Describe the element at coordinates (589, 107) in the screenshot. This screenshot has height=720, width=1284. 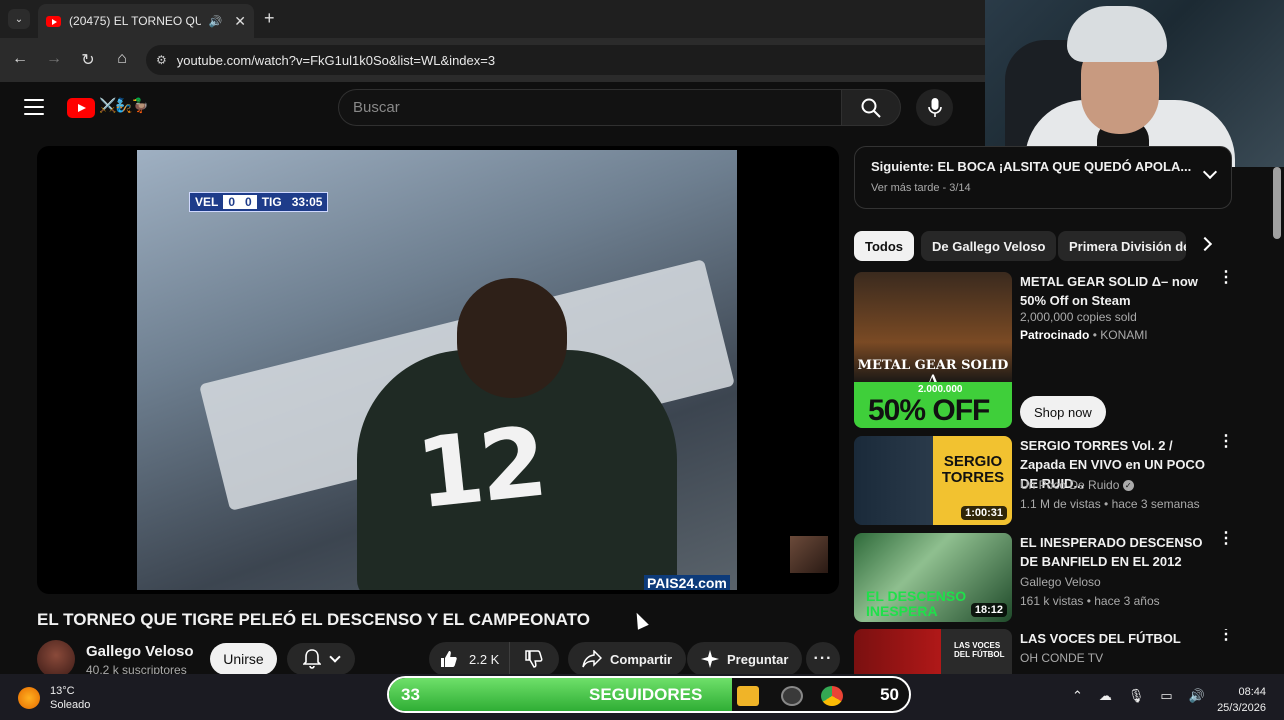
I see `search-input` at that location.